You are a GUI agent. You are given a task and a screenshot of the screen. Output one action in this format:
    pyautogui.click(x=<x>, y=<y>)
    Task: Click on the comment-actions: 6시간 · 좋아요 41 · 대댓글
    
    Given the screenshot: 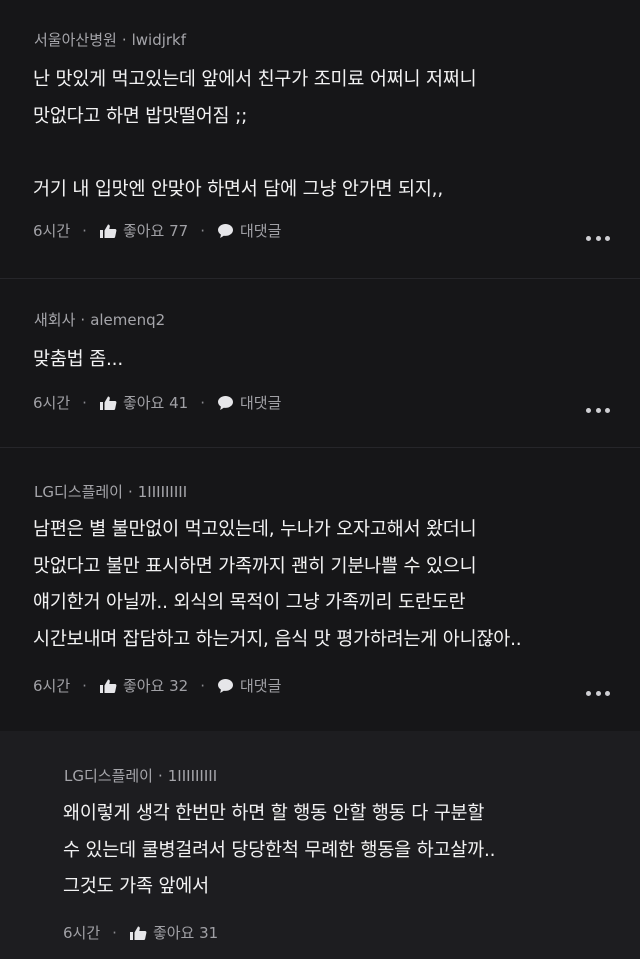 What is the action you would take?
    pyautogui.click(x=157, y=403)
    